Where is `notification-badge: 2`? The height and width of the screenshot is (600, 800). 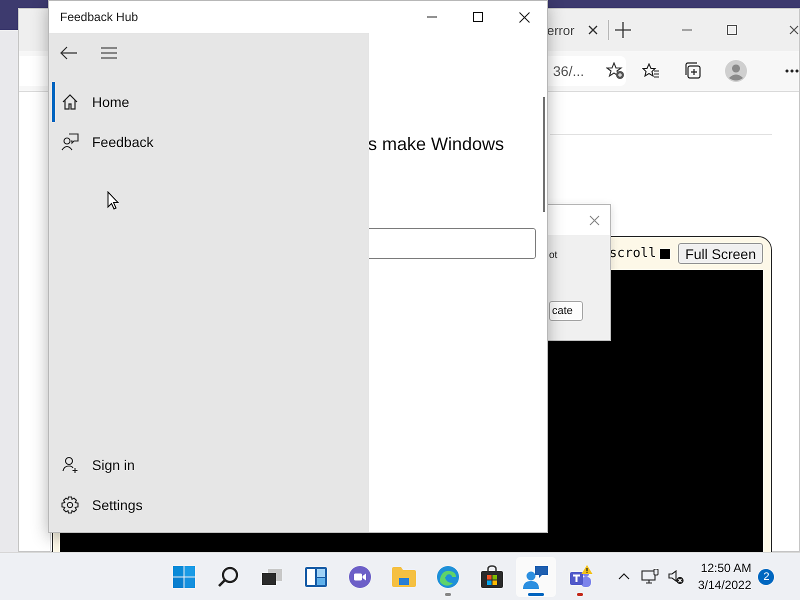
notification-badge: 2 is located at coordinates (766, 576).